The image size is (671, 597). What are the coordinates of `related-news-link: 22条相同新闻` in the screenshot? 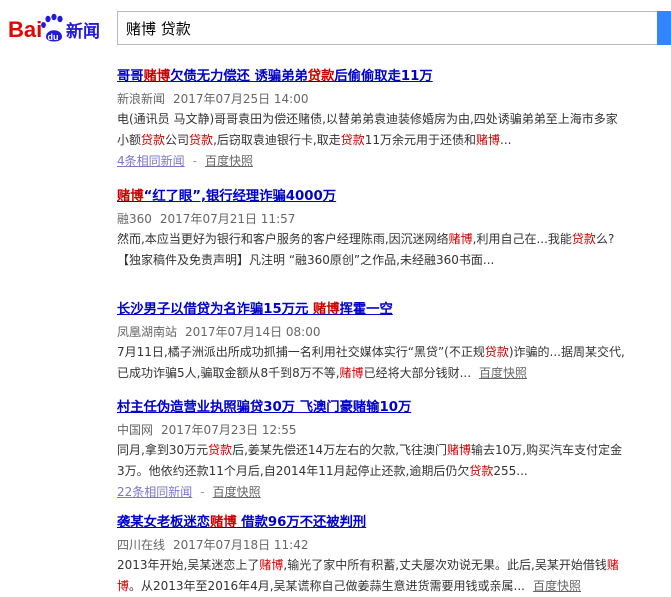 It's located at (154, 492).